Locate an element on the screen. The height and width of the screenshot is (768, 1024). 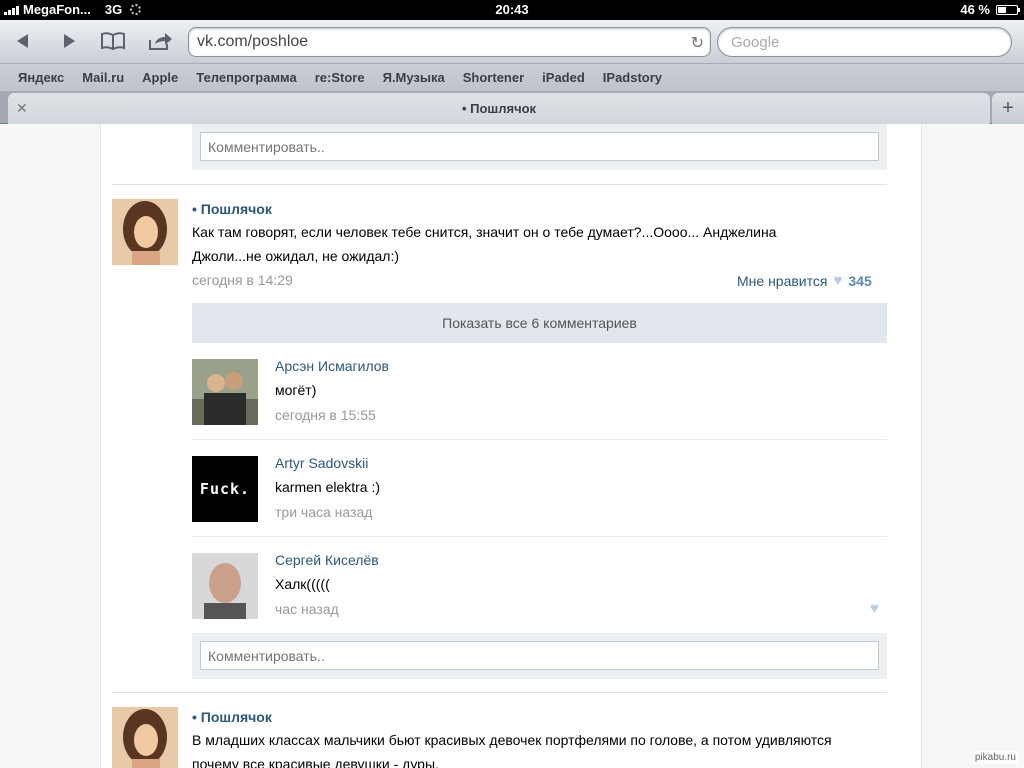
back-arrow-icon is located at coordinates (22, 41).